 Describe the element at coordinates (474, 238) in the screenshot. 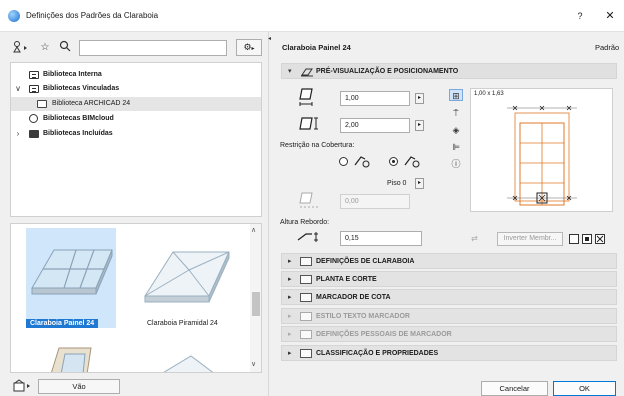

I see `invert-members-icon: ⇄` at that location.